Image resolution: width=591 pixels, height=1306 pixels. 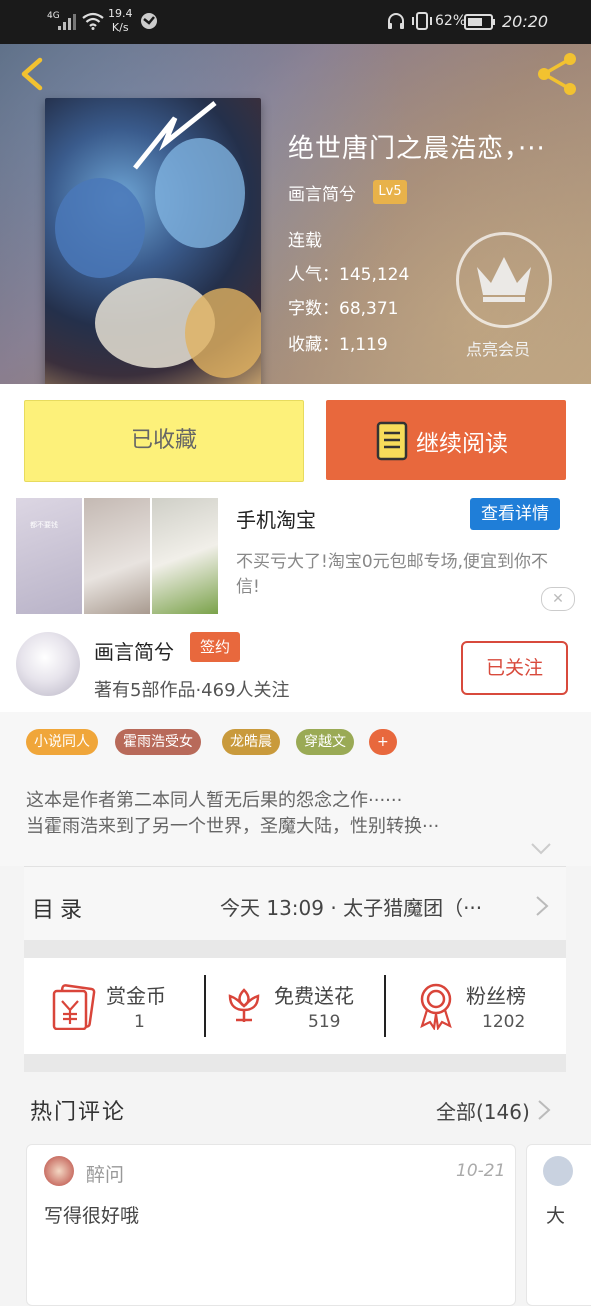 What do you see at coordinates (136, 996) in the screenshot?
I see `stat-label: 赏金币` at bounding box center [136, 996].